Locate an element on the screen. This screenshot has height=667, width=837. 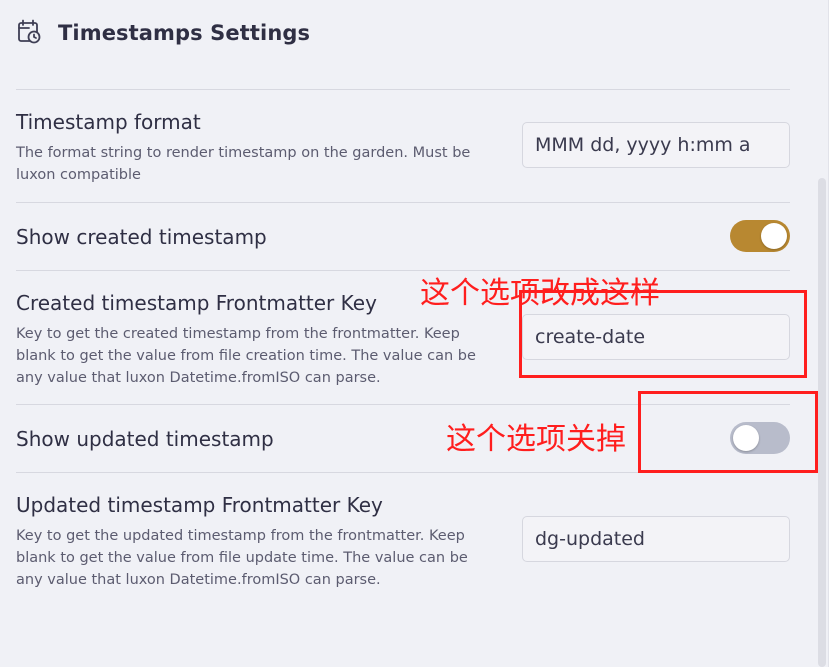
annotation-box-updated-toggle is located at coordinates (728, 432).